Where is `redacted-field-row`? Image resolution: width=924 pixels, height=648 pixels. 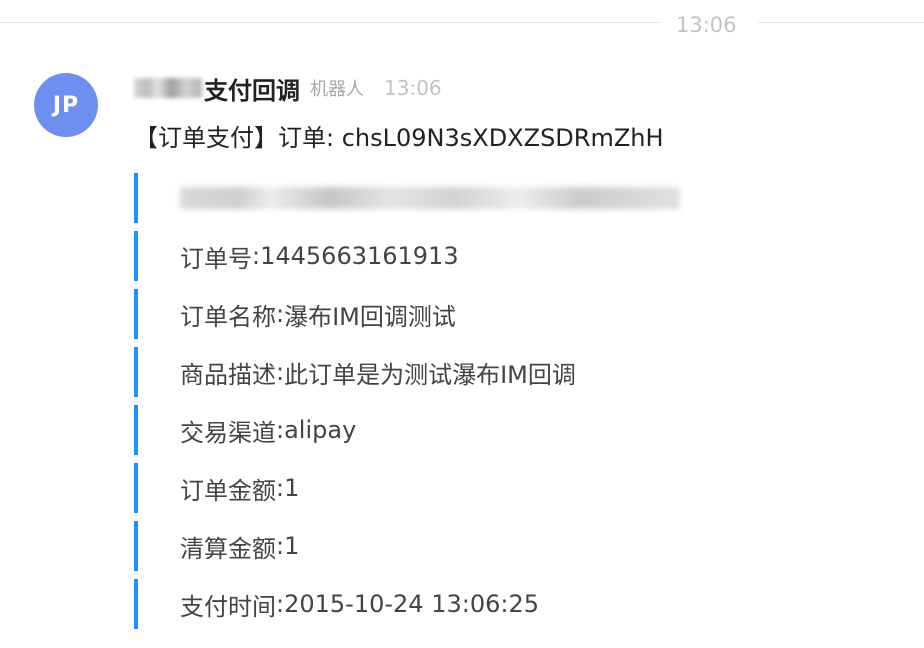
redacted-field-row is located at coordinates (484, 198).